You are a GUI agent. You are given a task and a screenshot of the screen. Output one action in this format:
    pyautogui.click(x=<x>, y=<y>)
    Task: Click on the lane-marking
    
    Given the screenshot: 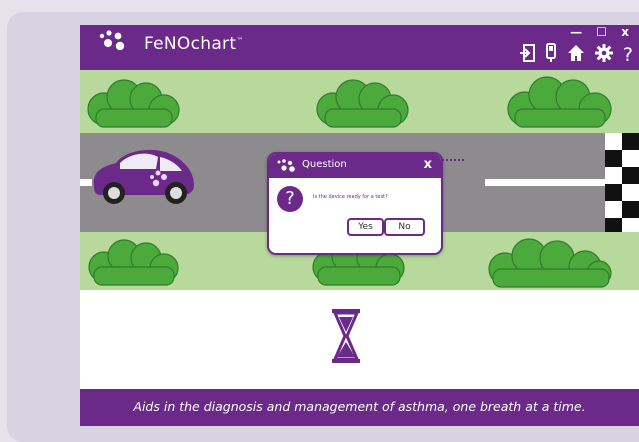 What is the action you would take?
    pyautogui.click(x=545, y=182)
    